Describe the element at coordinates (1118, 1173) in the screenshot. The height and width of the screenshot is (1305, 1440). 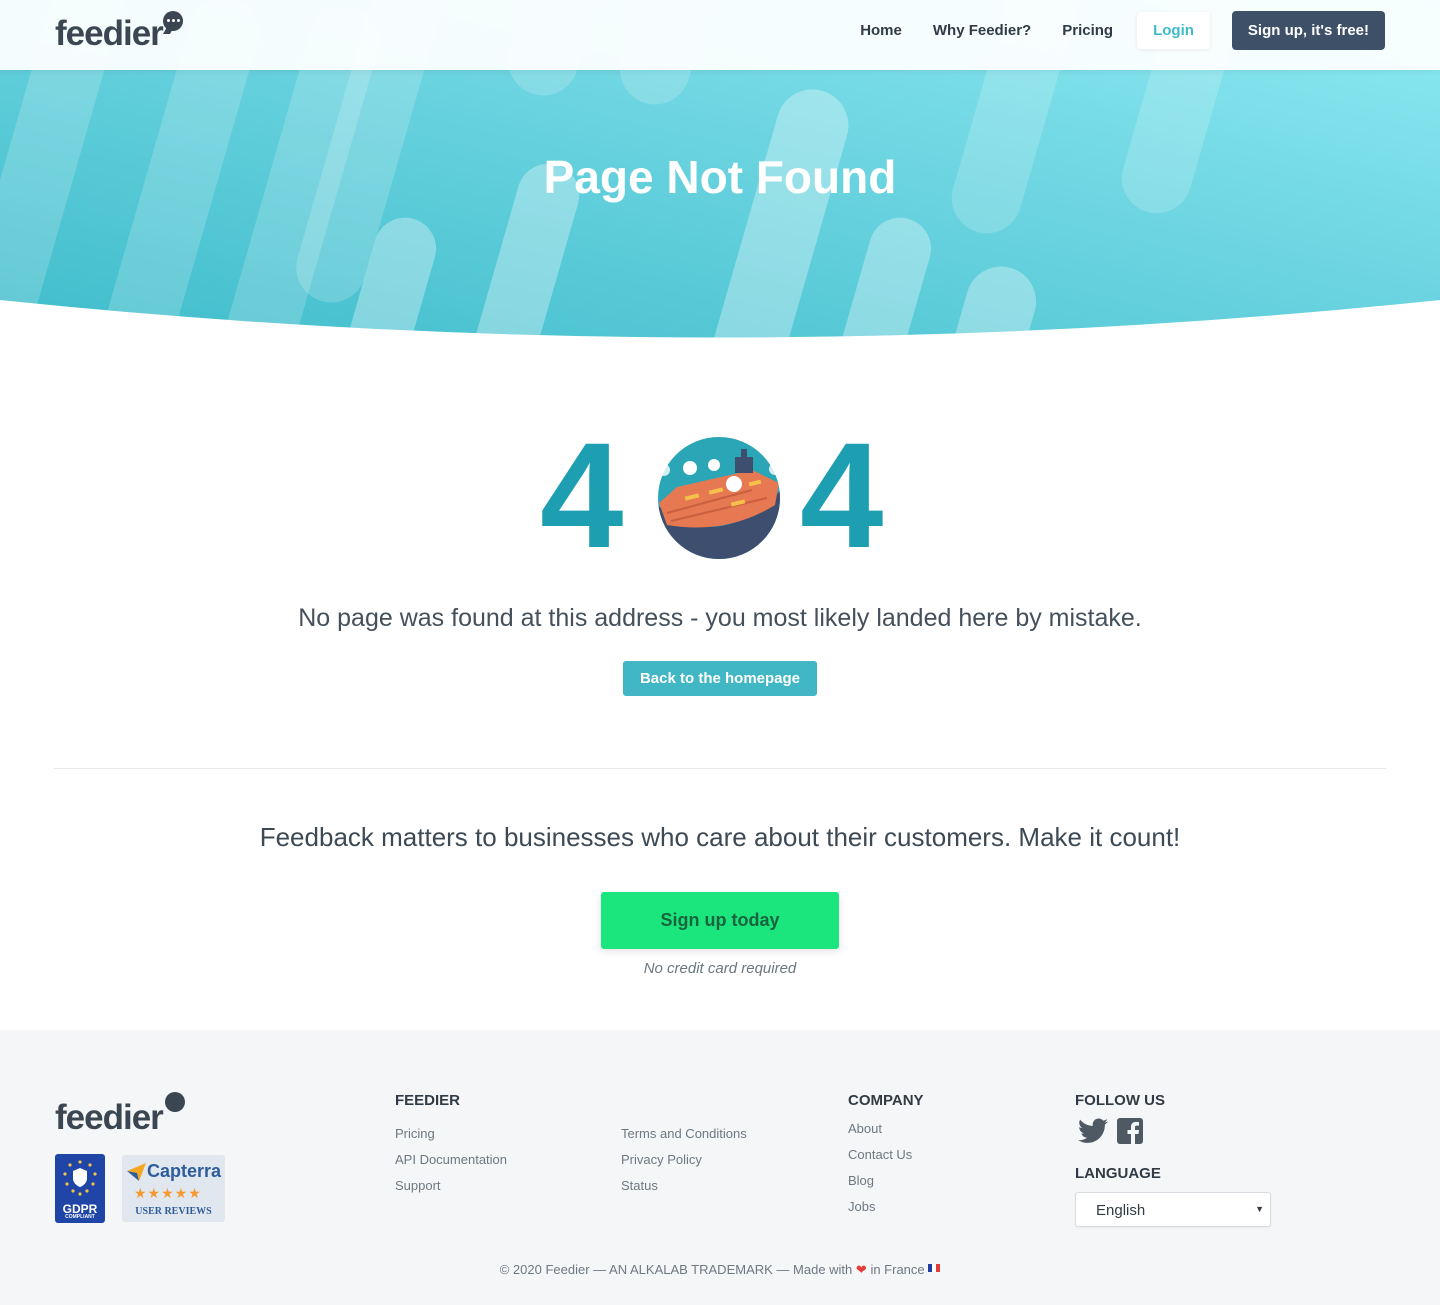
I see `footer-language-heading: LANGUAGE` at that location.